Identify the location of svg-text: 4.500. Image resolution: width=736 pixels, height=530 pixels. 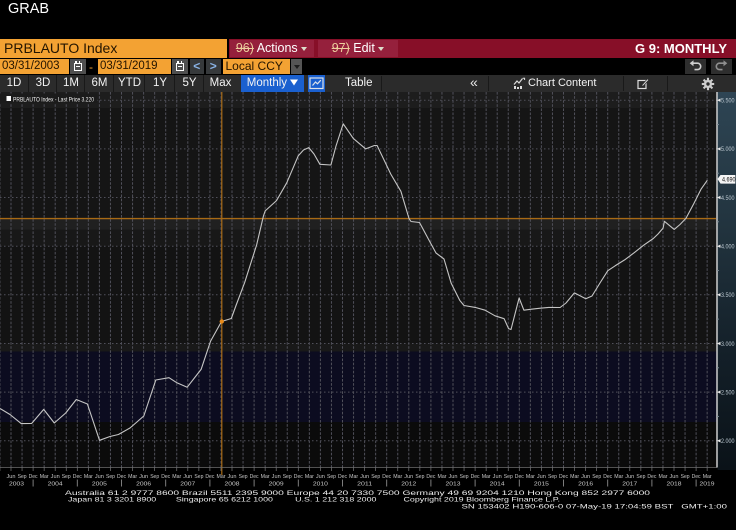
(728, 198).